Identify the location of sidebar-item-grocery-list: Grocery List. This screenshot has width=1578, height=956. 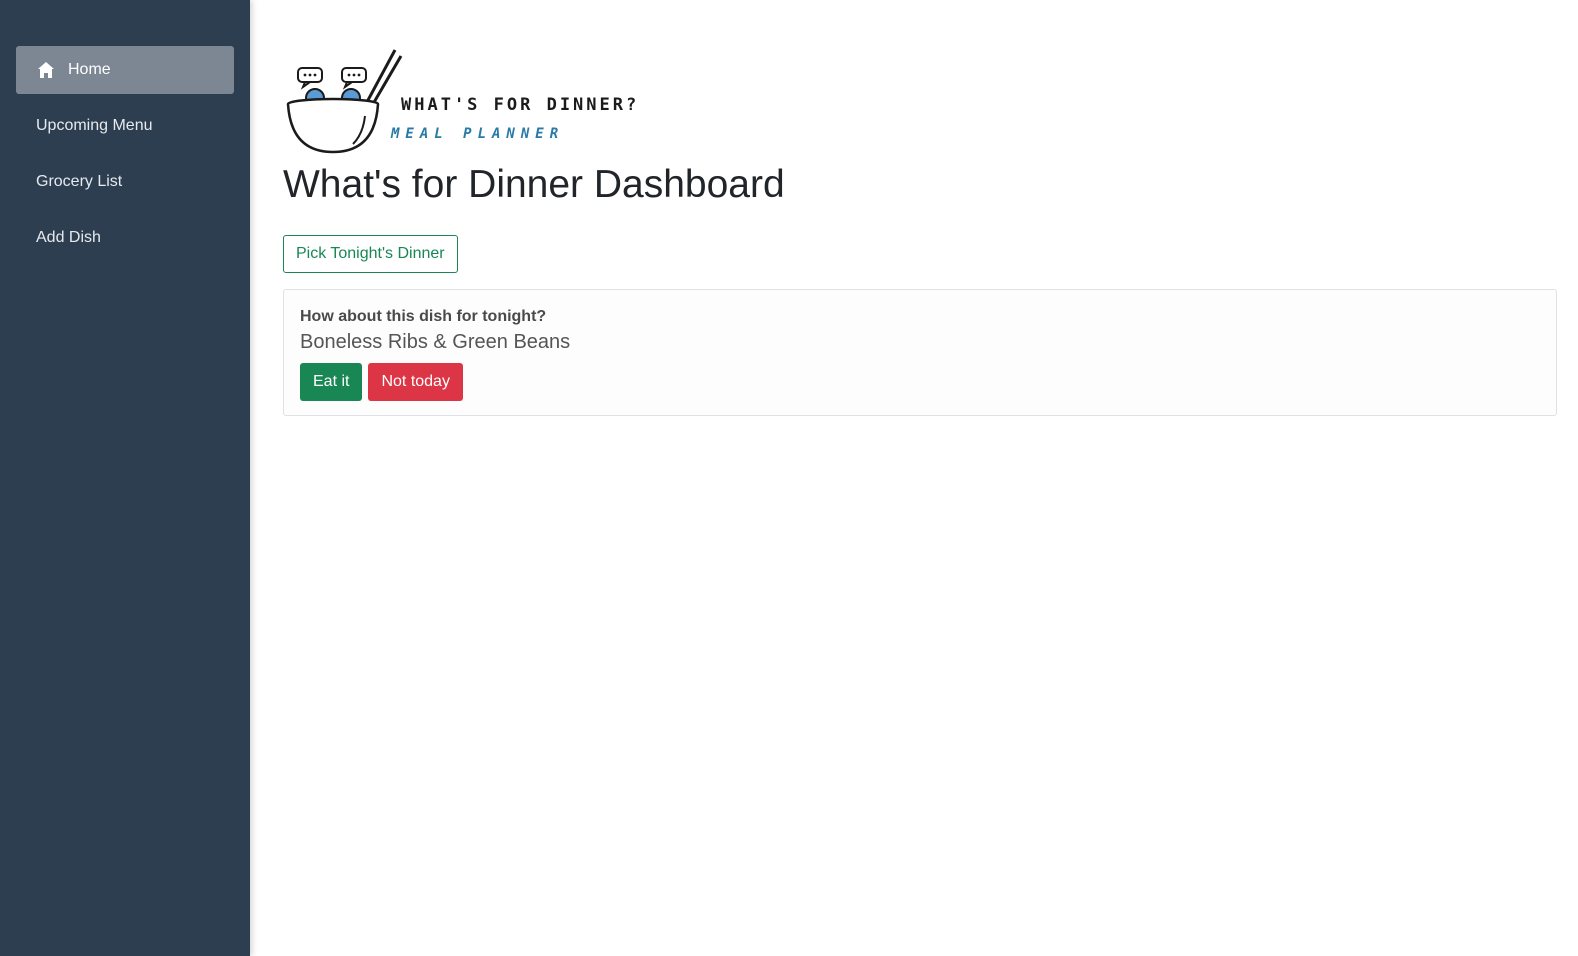
(125, 182).